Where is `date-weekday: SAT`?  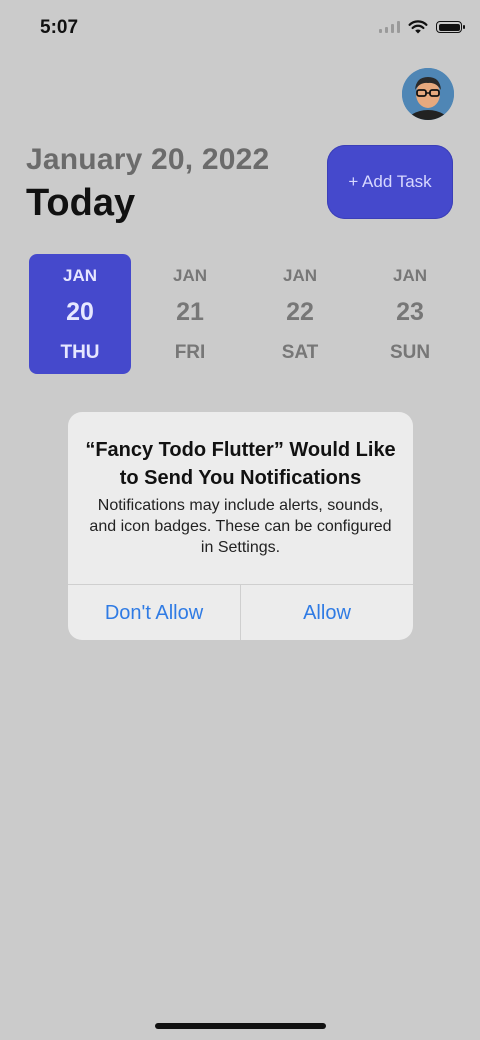 date-weekday: SAT is located at coordinates (300, 352).